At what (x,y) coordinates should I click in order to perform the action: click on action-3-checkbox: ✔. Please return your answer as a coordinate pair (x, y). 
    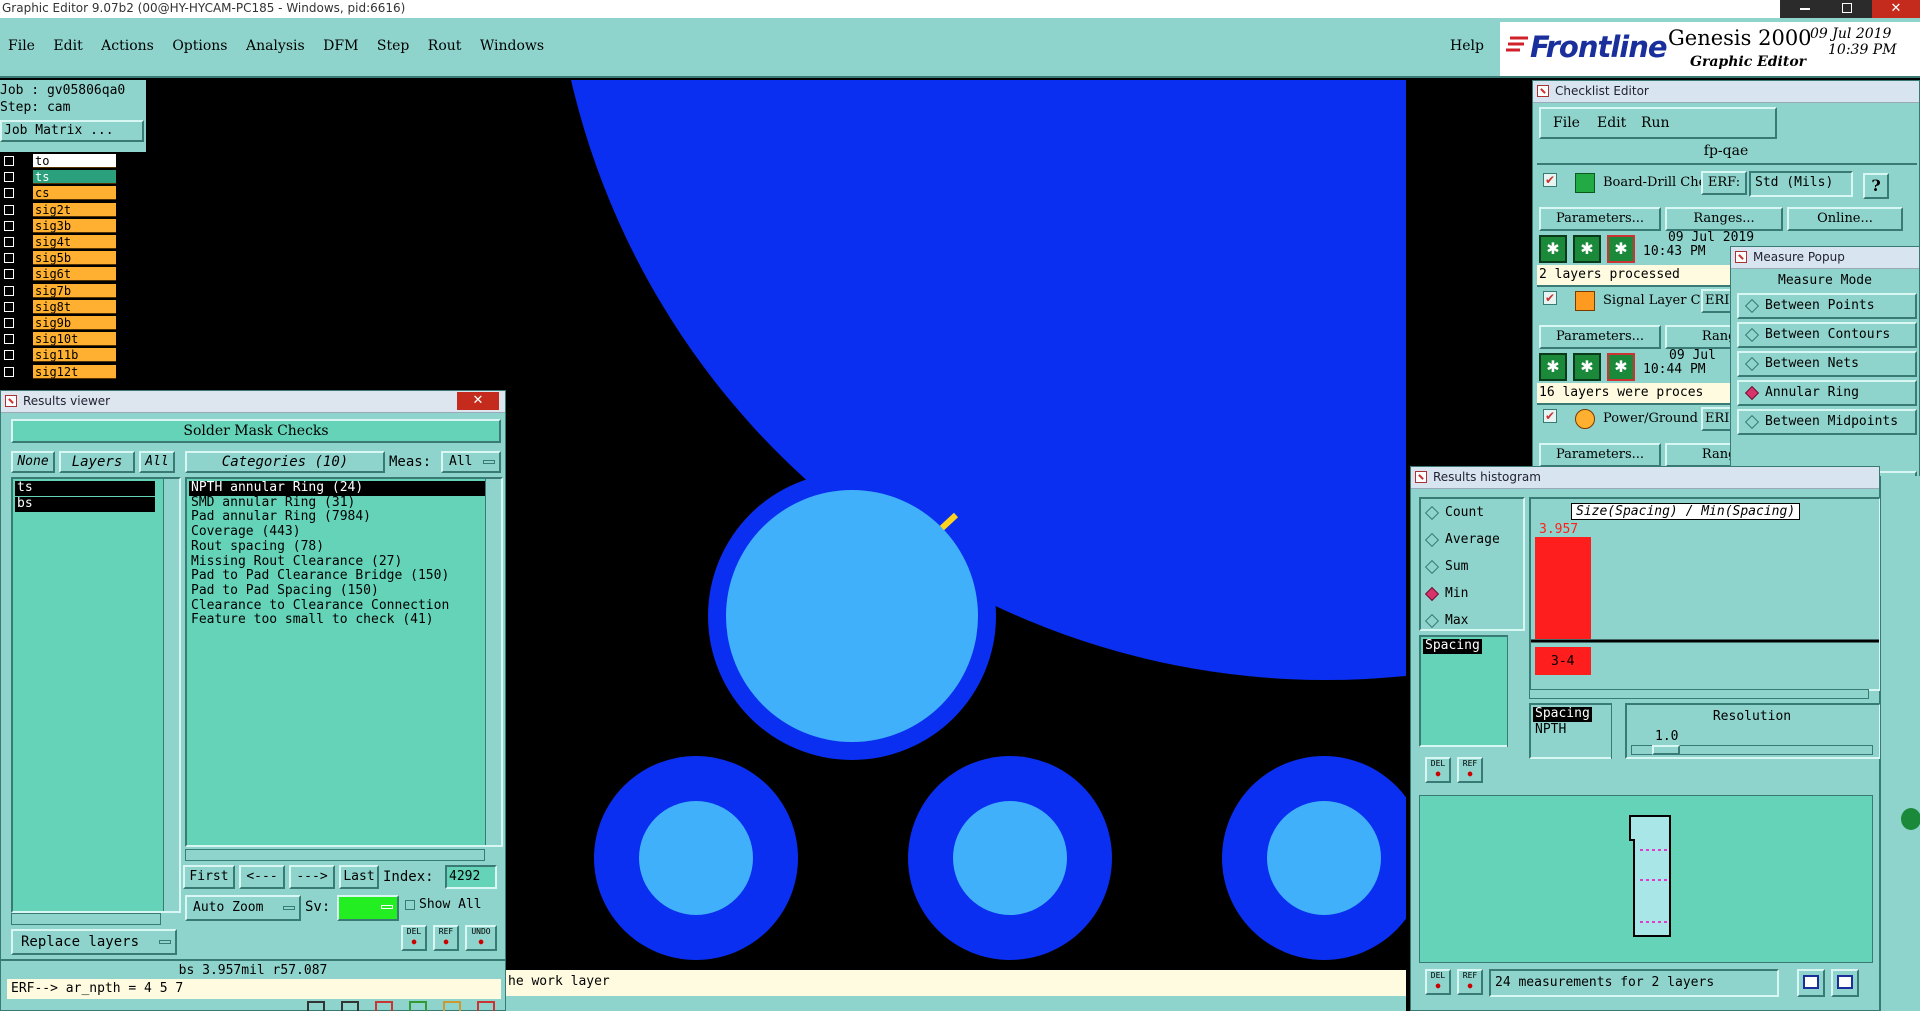
    Looking at the image, I should click on (1550, 416).